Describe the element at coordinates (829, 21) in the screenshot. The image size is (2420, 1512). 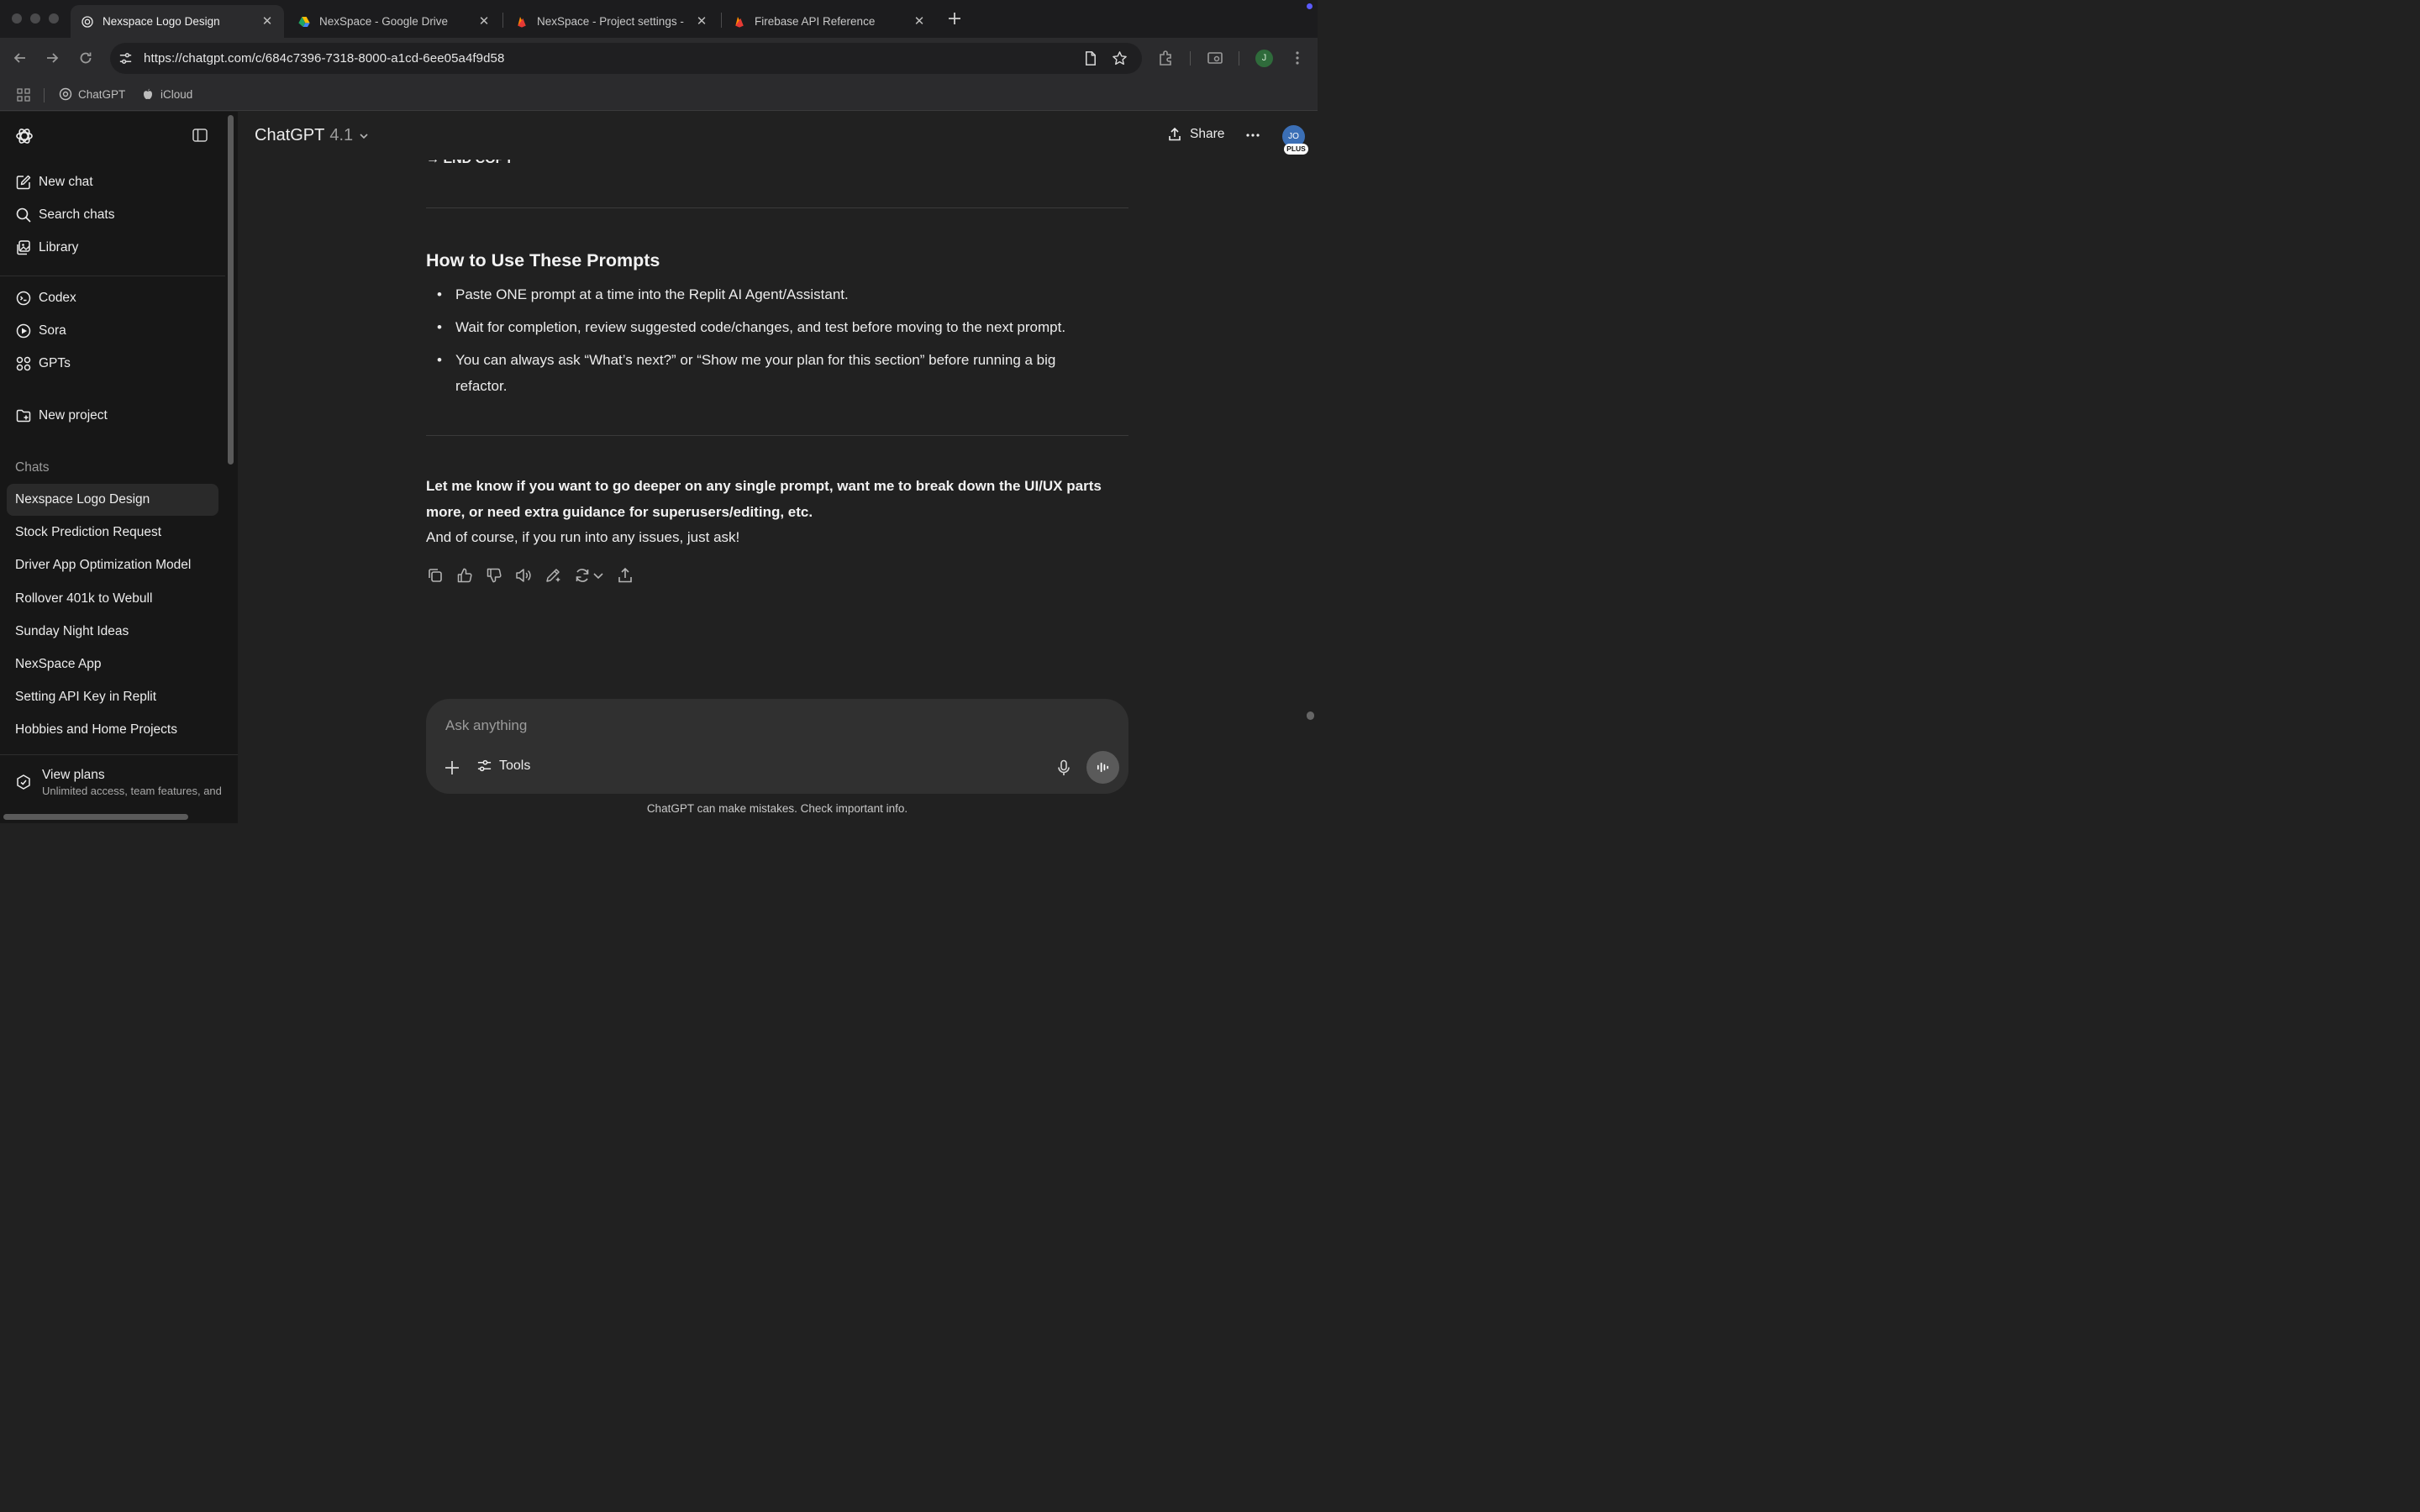
I see `browser-tab: Firebase API Reference ✕` at that location.